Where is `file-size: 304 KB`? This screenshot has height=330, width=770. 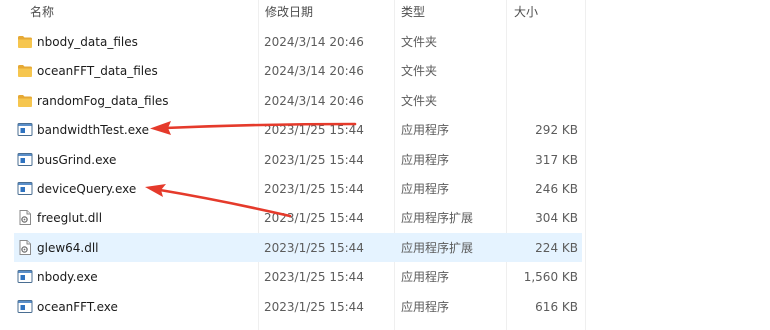 file-size: 304 KB is located at coordinates (556, 218).